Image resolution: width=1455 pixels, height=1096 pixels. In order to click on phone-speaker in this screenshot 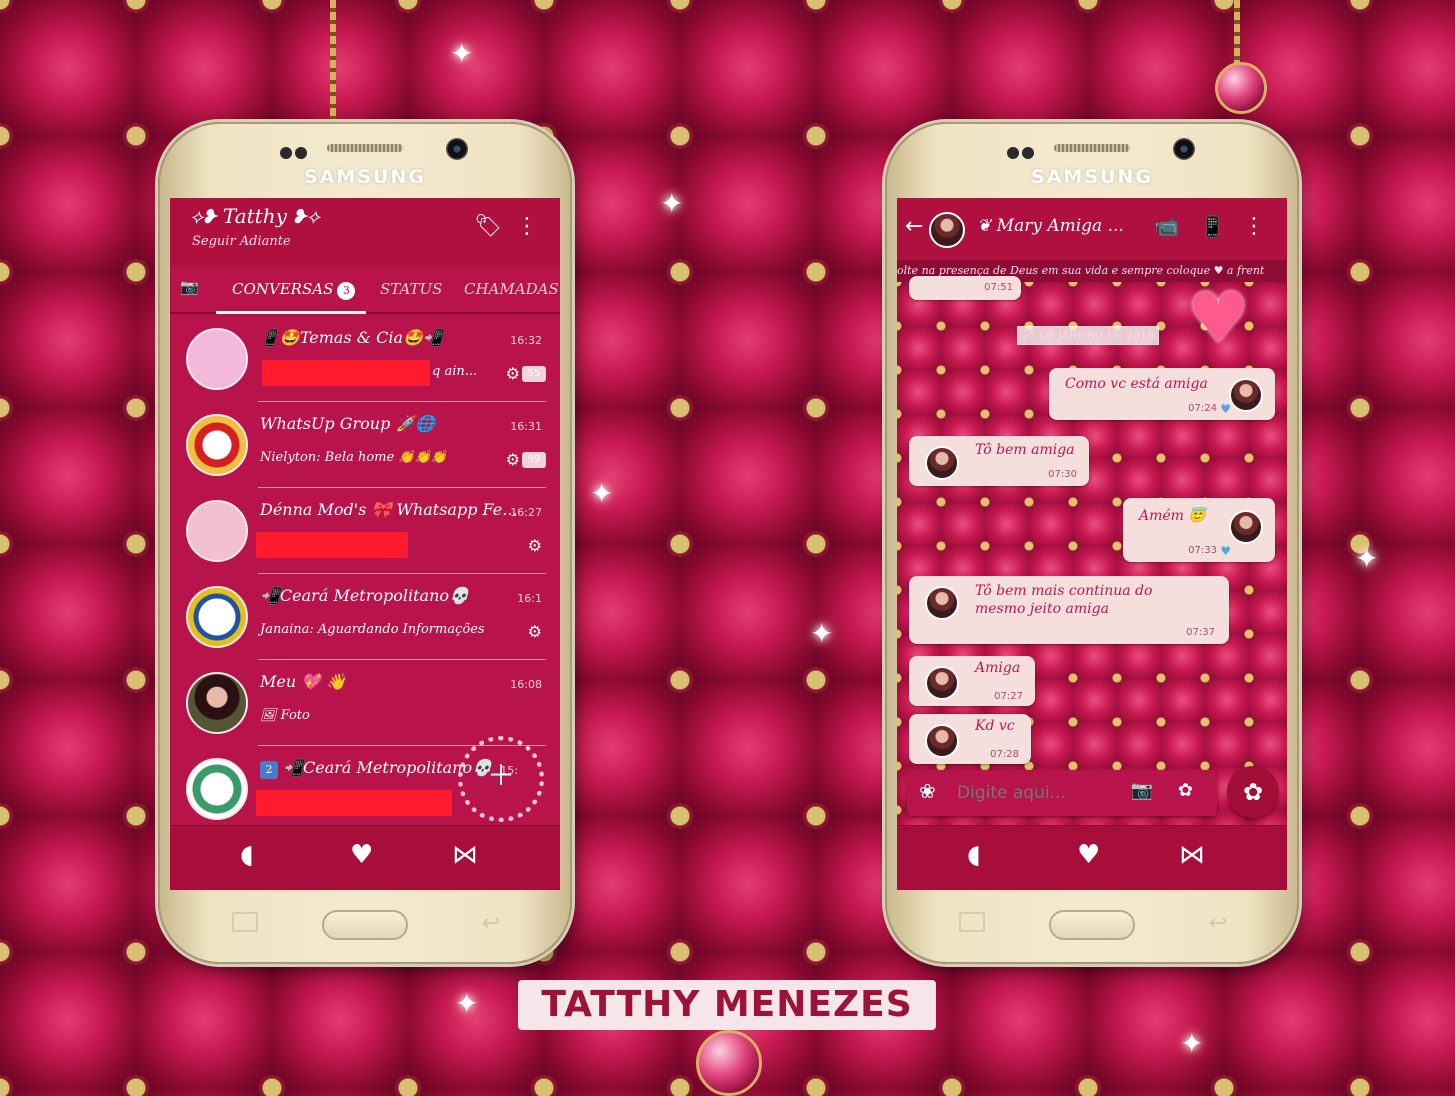, I will do `click(365, 148)`.